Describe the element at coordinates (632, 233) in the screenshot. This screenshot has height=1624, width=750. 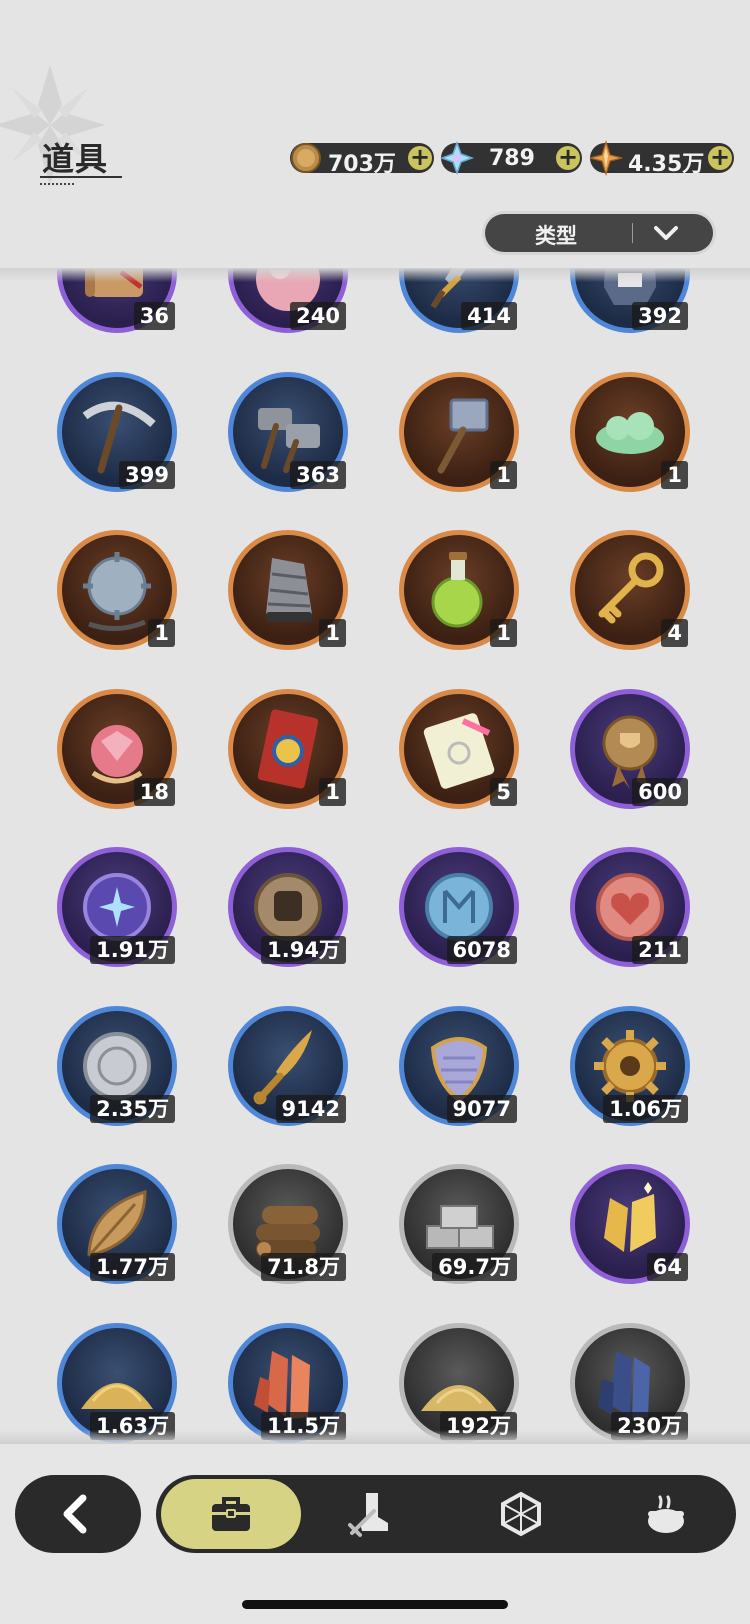
I see `type-filter-divider` at that location.